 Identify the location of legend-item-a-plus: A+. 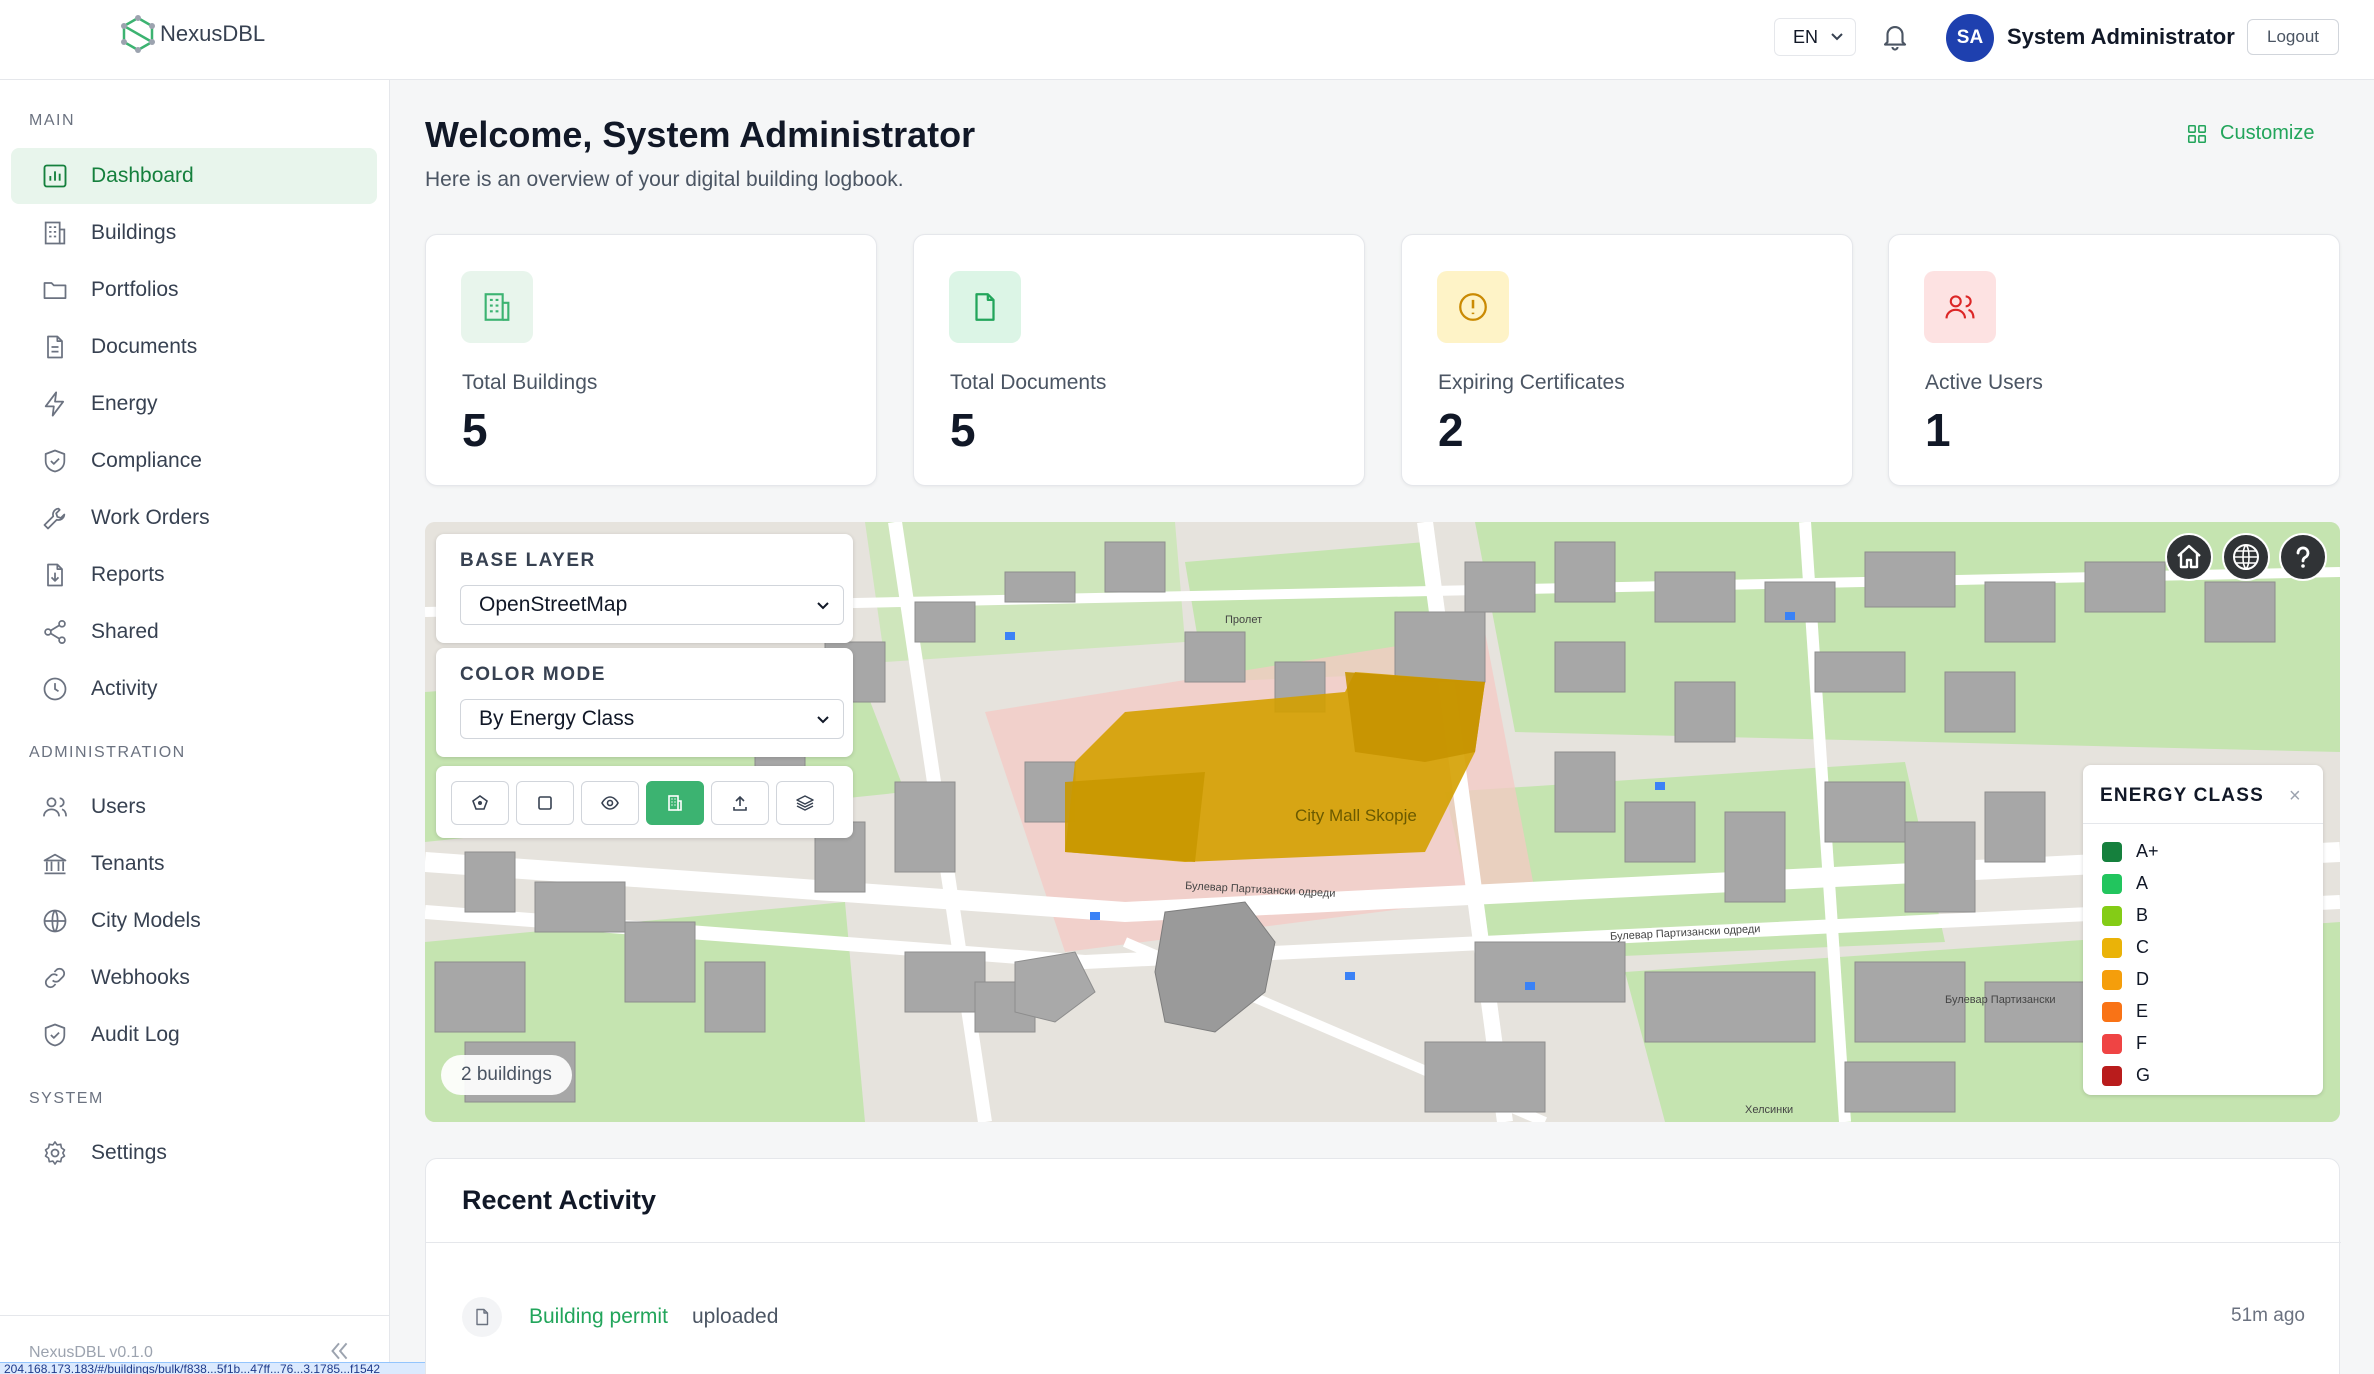
(2130, 851).